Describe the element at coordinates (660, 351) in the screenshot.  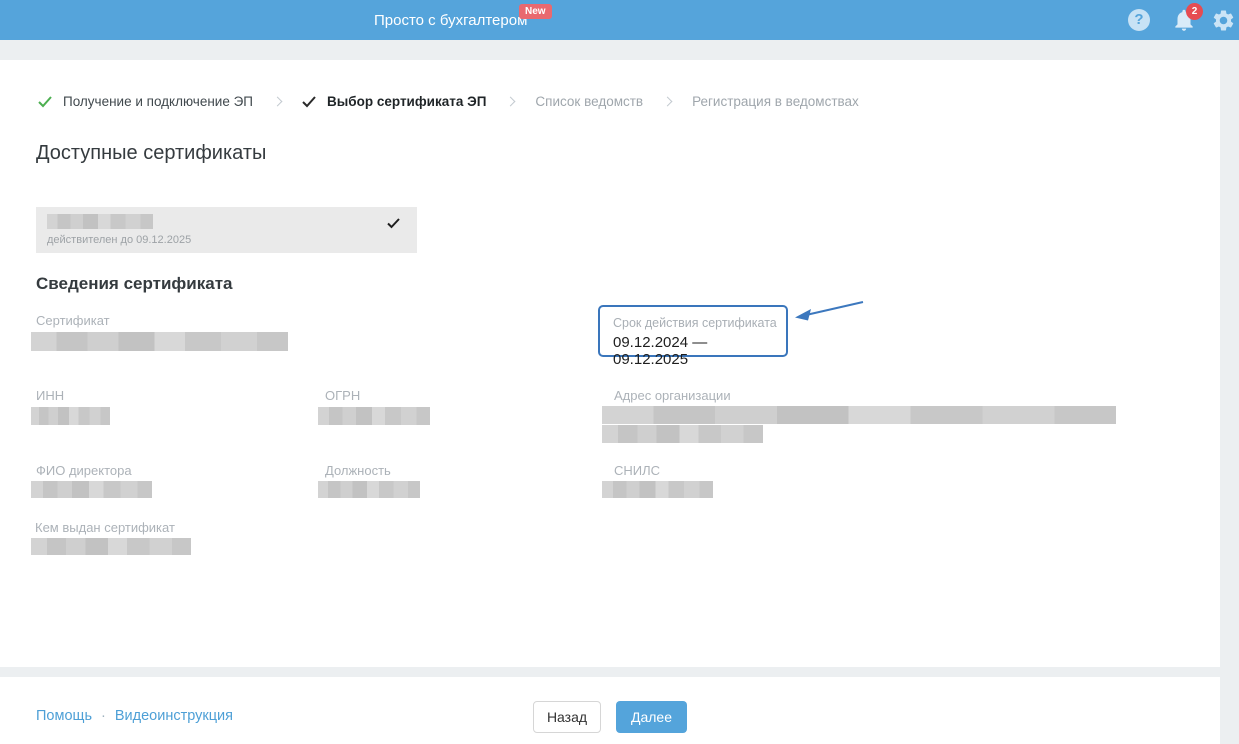
I see `validity-period-value: 09.12.2024 — 09.12.2025` at that location.